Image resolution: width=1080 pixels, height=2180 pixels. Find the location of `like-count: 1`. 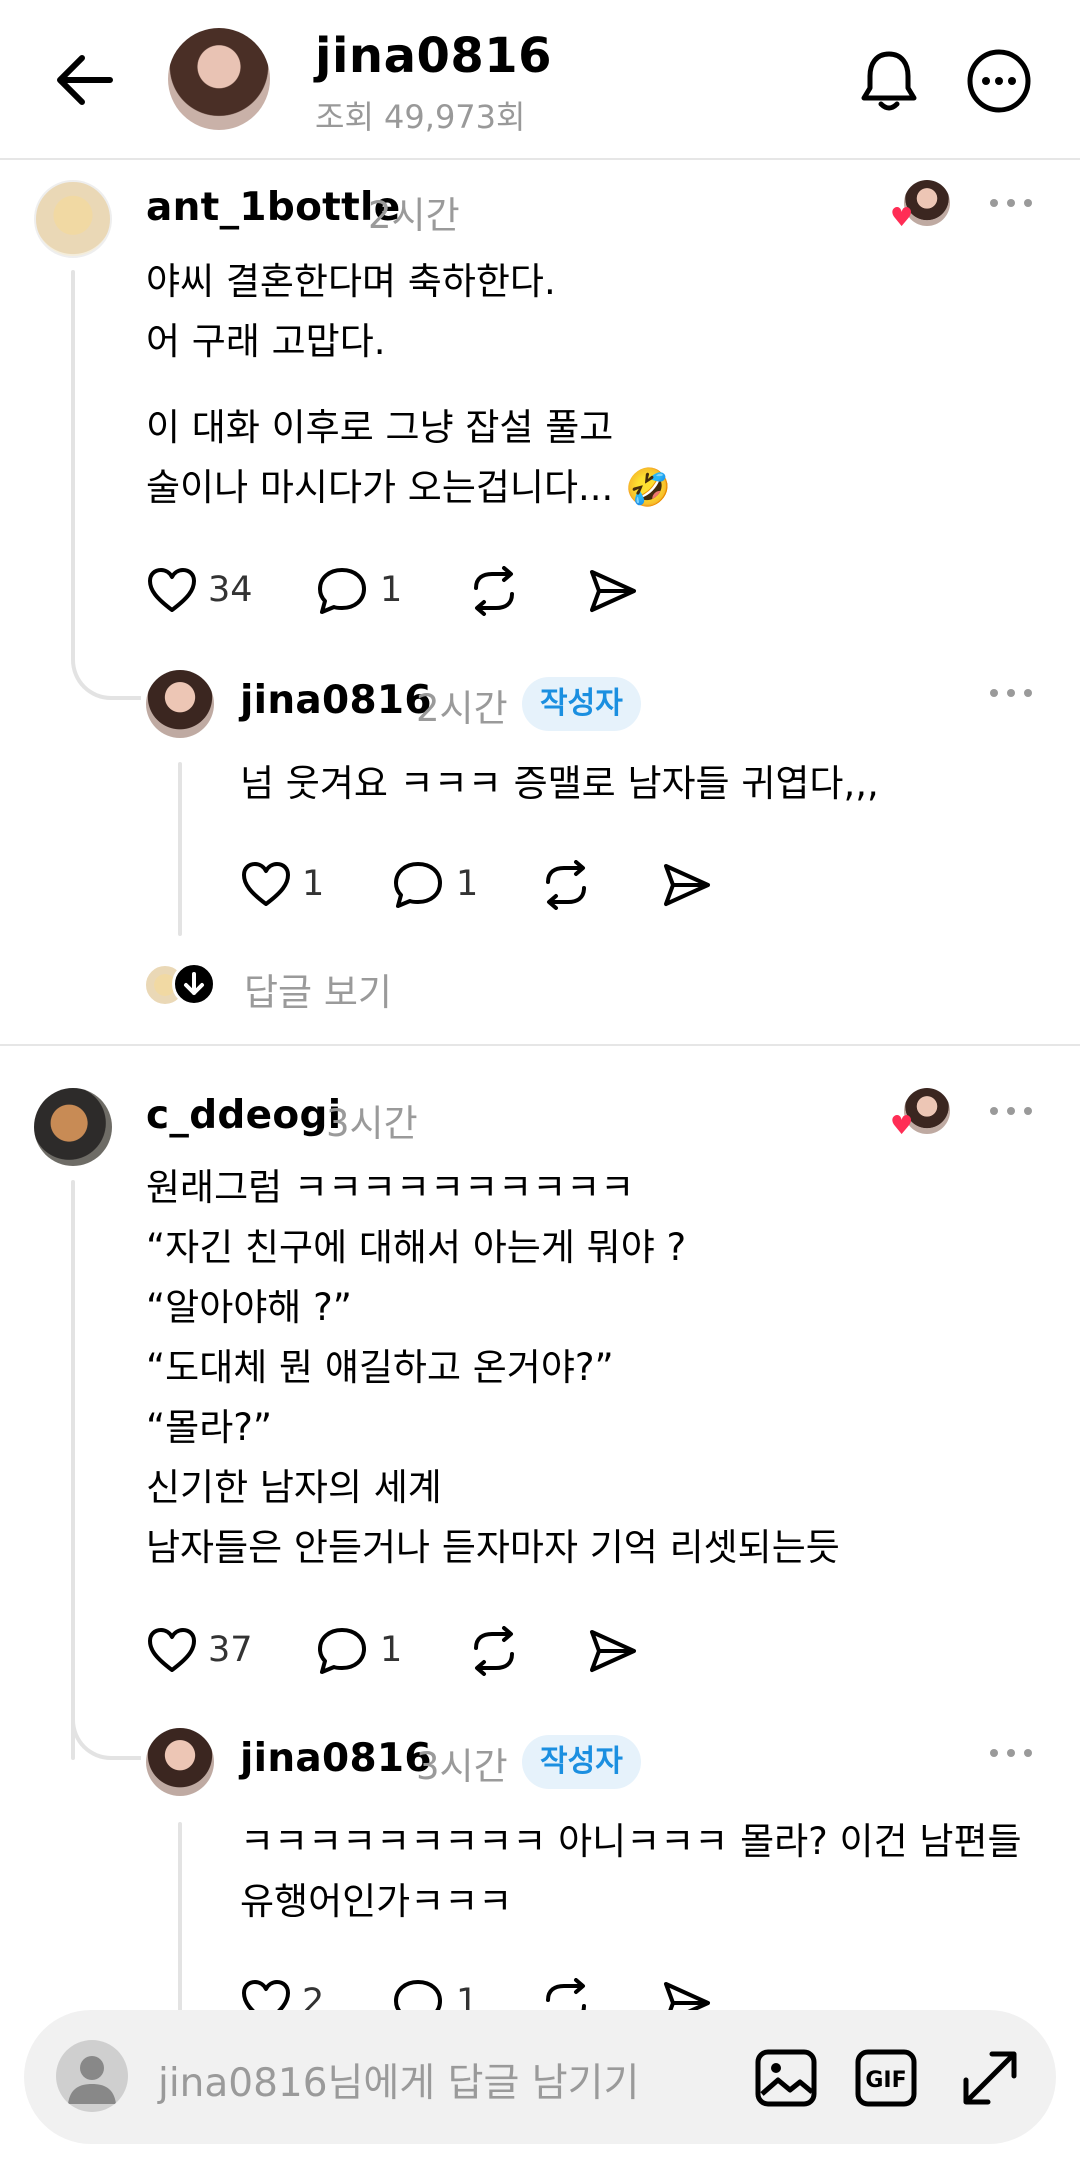

like-count: 1 is located at coordinates (313, 884).